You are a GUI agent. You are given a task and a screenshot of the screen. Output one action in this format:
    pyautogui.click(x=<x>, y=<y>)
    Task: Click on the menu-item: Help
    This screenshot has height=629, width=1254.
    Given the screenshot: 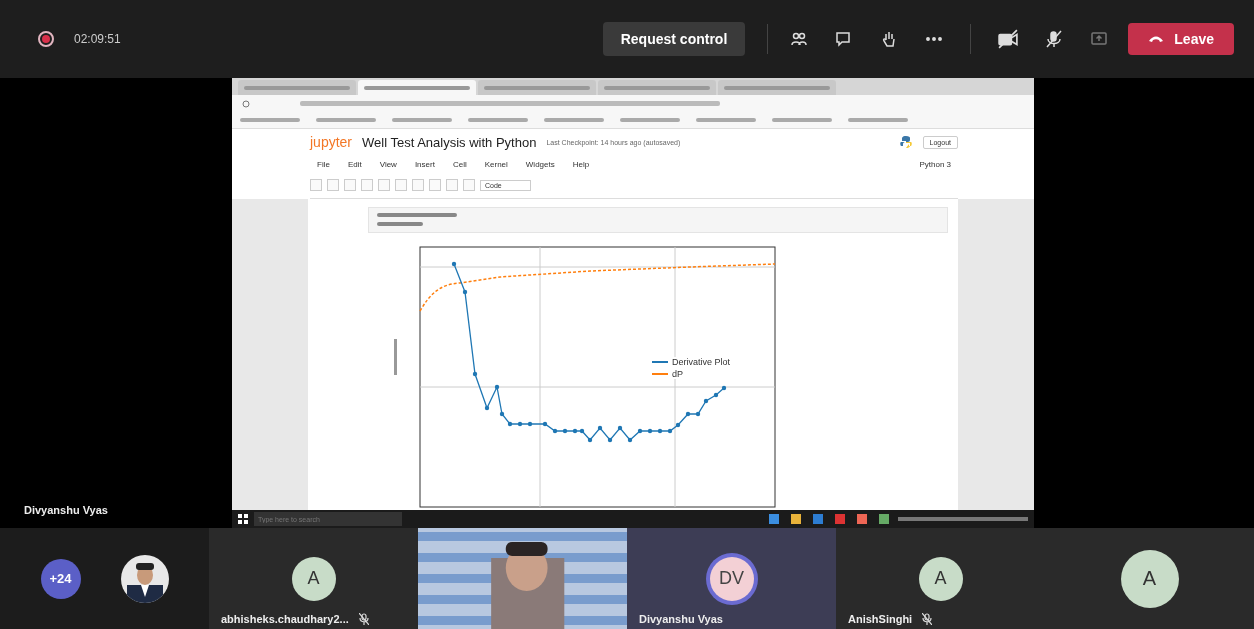 What is the action you would take?
    pyautogui.click(x=581, y=164)
    